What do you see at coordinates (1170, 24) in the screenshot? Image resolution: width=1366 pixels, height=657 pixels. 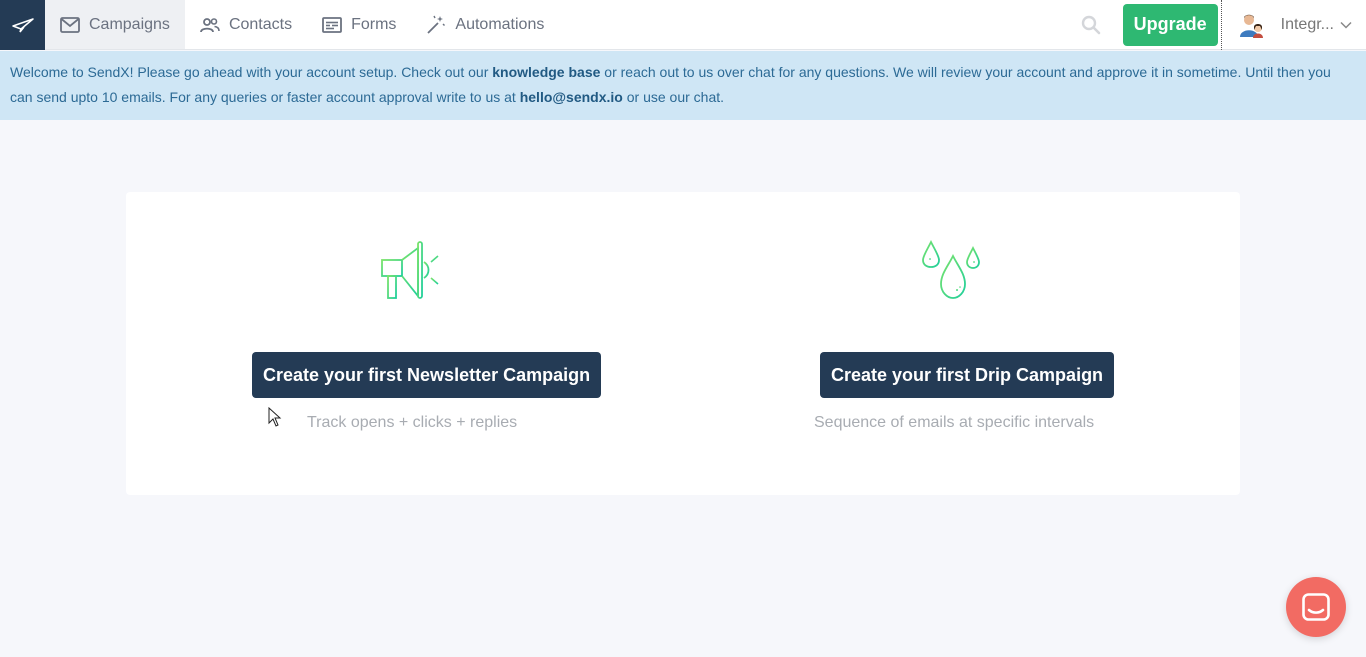 I see `upgrade-button: Upgrade` at bounding box center [1170, 24].